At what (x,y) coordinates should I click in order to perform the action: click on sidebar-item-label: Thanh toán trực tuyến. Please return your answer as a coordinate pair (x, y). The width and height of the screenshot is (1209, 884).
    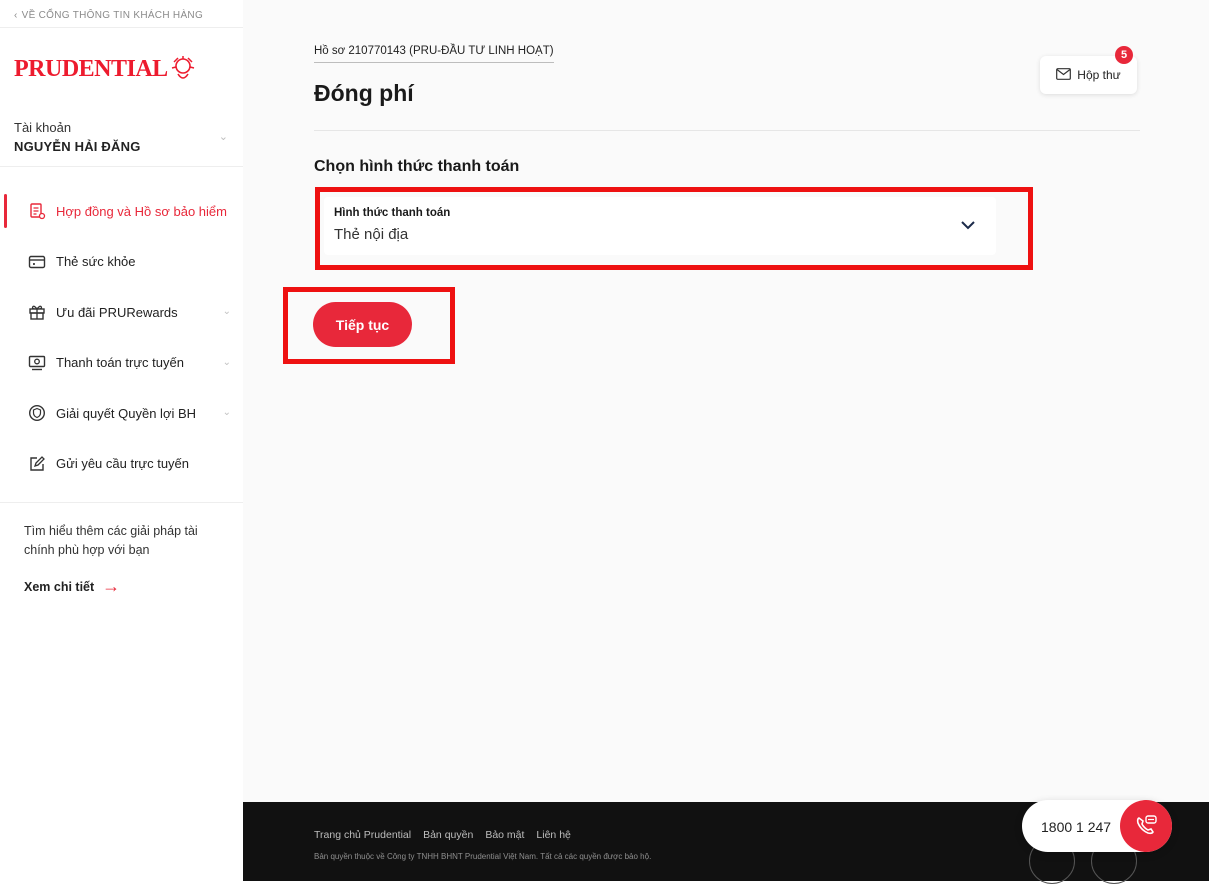
    Looking at the image, I should click on (120, 363).